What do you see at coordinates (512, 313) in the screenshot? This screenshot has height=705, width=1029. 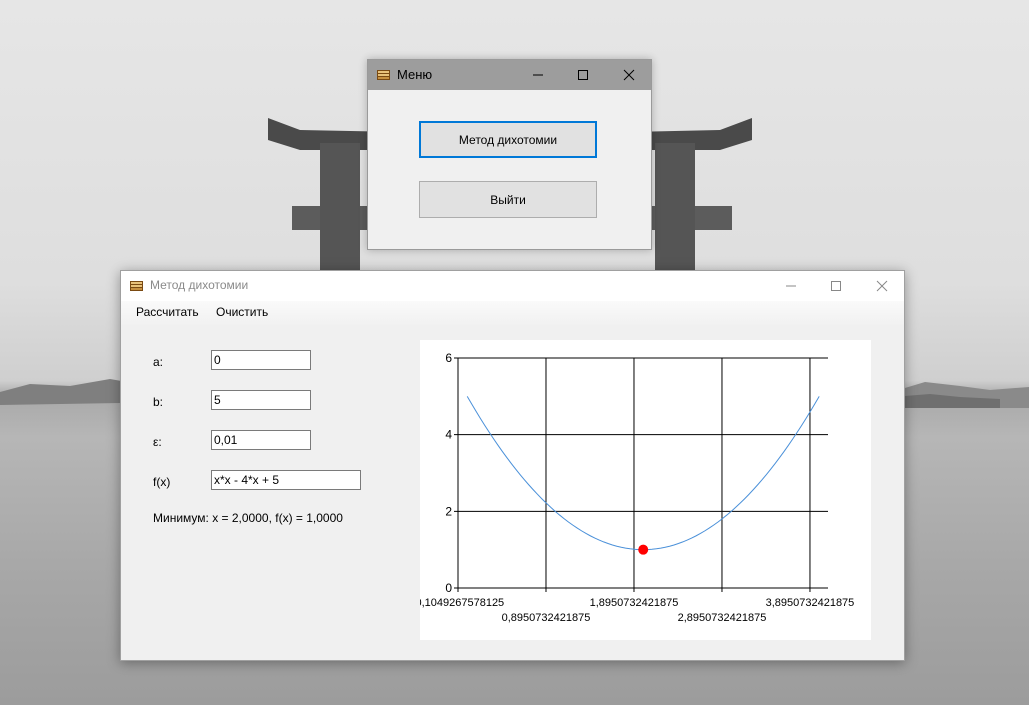 I see `menu-bar: Рассчитать Очистить` at bounding box center [512, 313].